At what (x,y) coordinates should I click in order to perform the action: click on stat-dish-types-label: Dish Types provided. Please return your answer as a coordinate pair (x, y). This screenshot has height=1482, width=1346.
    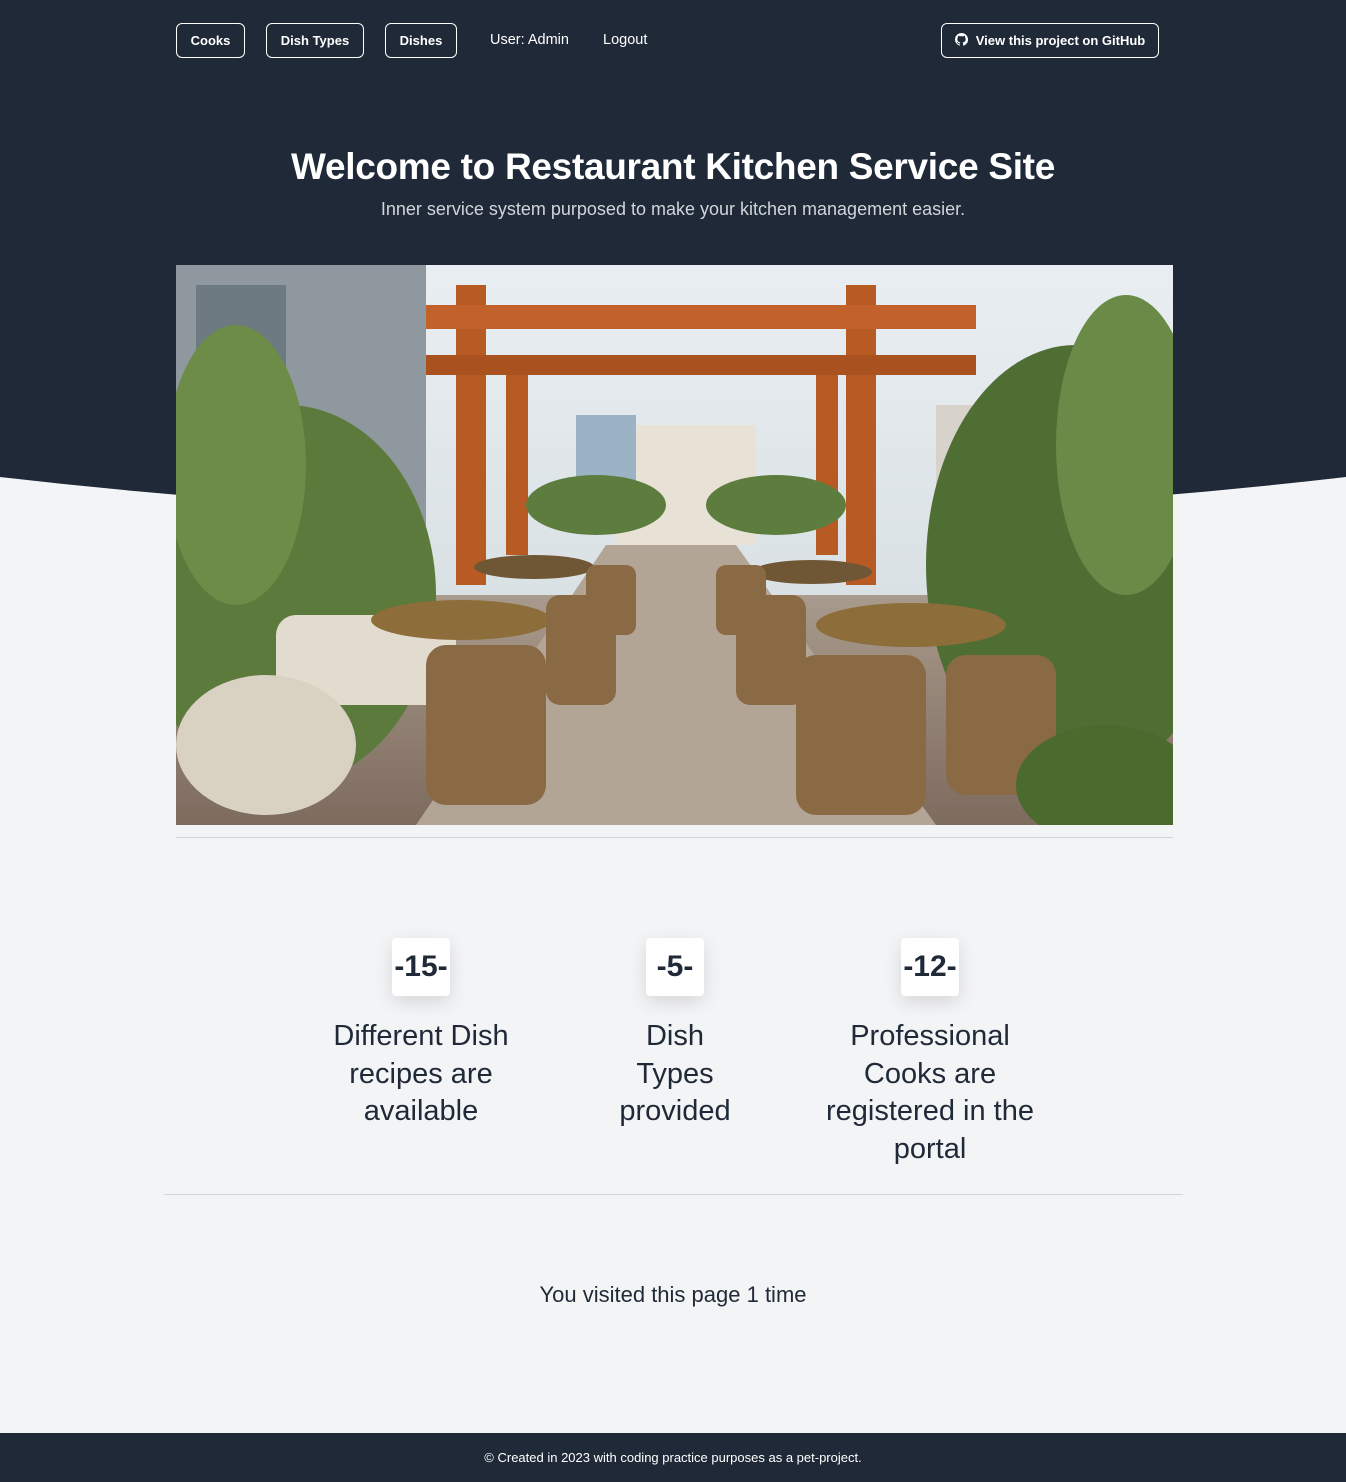
    Looking at the image, I should click on (675, 1073).